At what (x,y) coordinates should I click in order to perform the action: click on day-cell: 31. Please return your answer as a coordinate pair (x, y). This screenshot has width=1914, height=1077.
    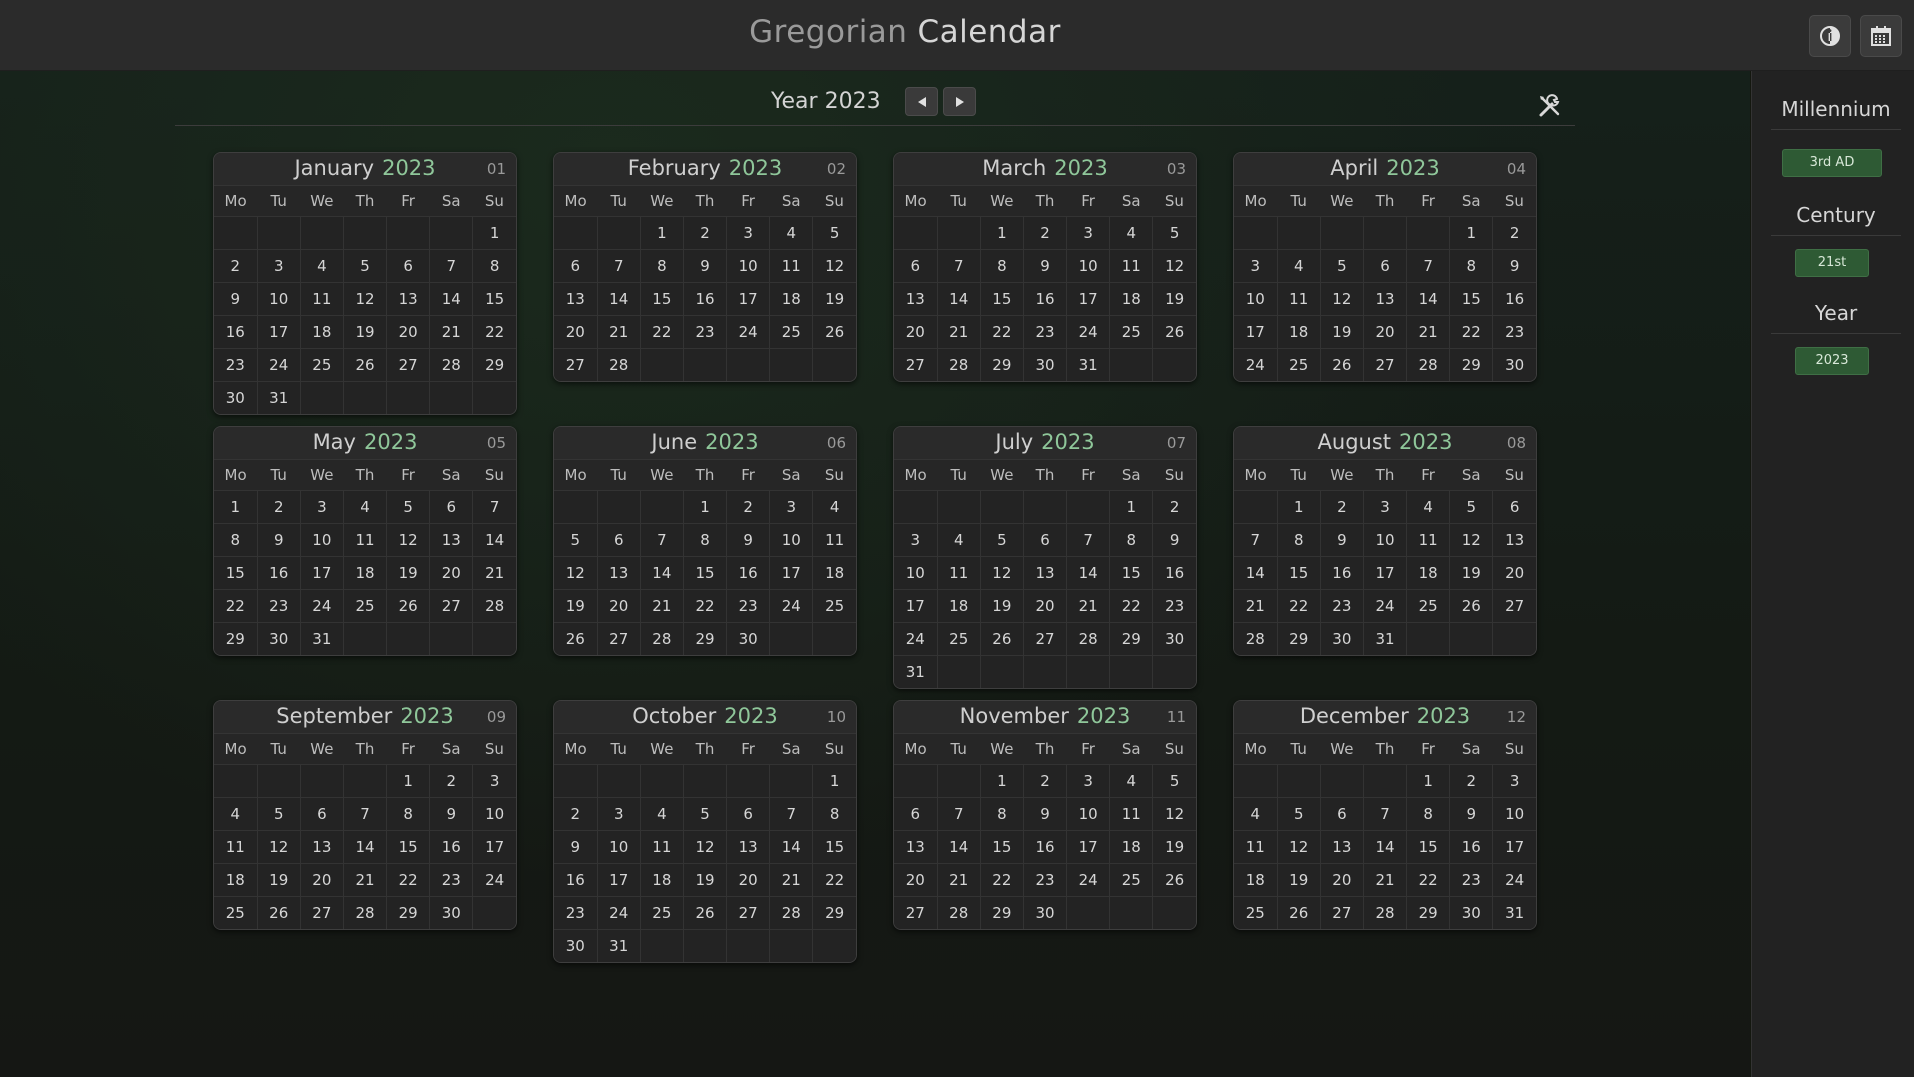
    Looking at the image, I should click on (1514, 912).